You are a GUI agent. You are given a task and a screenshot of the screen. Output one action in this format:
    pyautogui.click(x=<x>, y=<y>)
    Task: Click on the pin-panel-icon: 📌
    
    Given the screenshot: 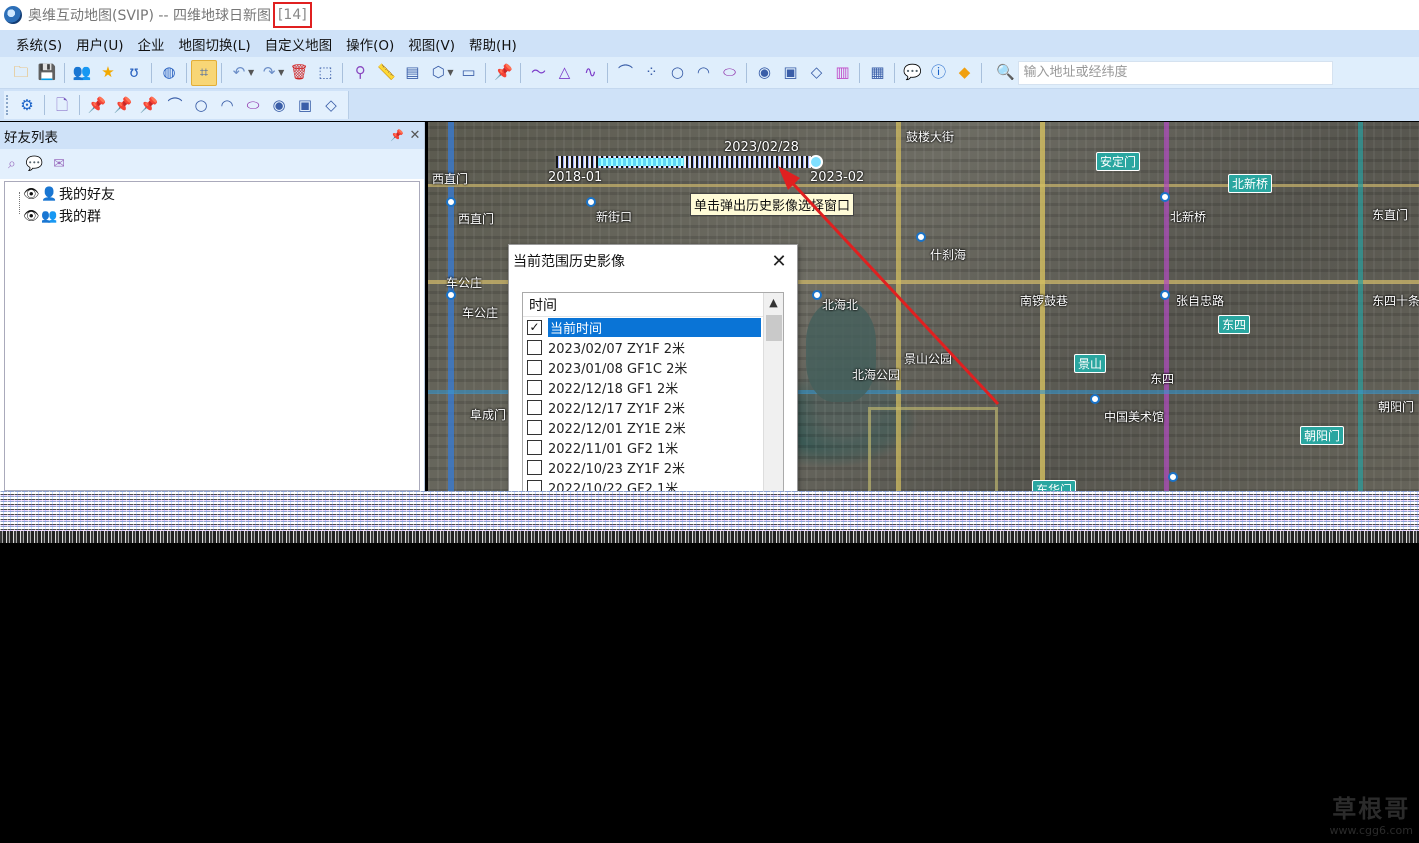 What is the action you would take?
    pyautogui.click(x=397, y=135)
    